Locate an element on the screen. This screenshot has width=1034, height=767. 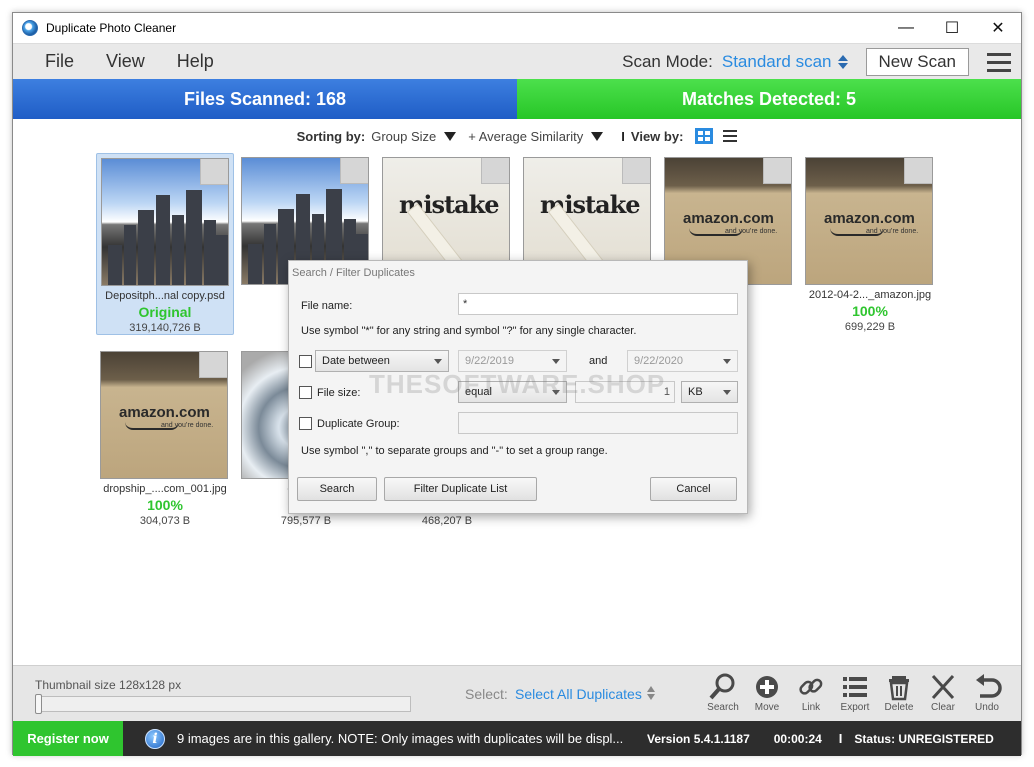
file-size: 319,140,726 B is located at coordinates (165, 328).